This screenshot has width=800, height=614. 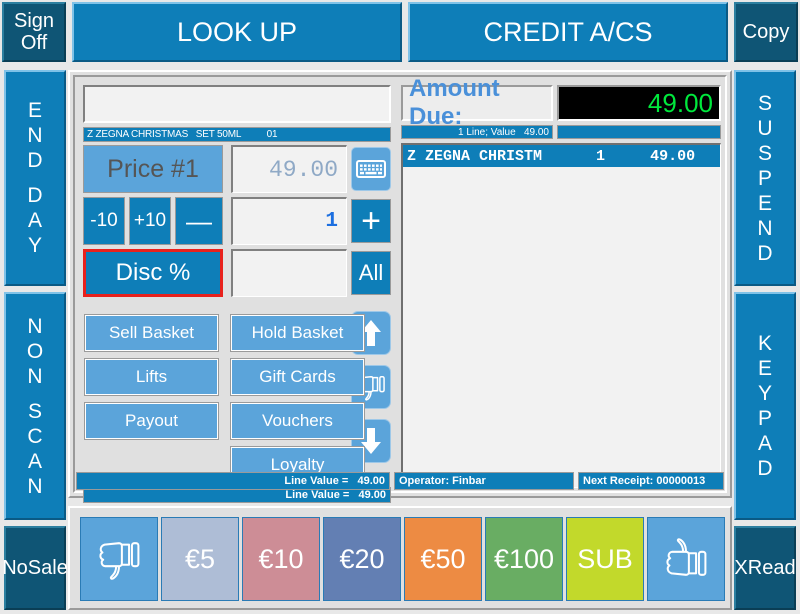 I want to click on tender-20-label: €20, so click(x=362, y=558).